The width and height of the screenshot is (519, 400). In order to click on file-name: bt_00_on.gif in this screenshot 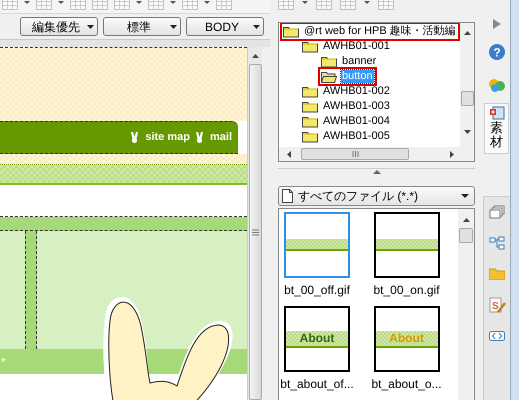, I will do `click(406, 290)`.